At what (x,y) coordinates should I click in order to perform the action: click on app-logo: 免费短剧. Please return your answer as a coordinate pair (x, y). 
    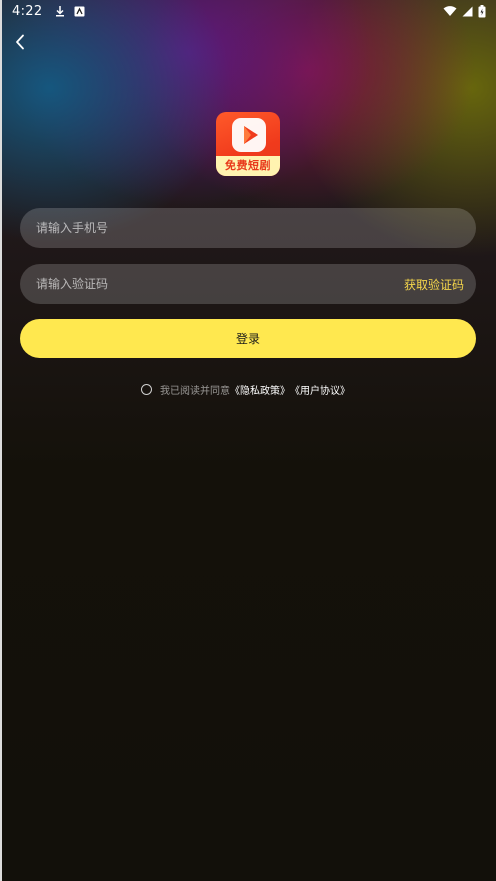
    Looking at the image, I should click on (248, 144).